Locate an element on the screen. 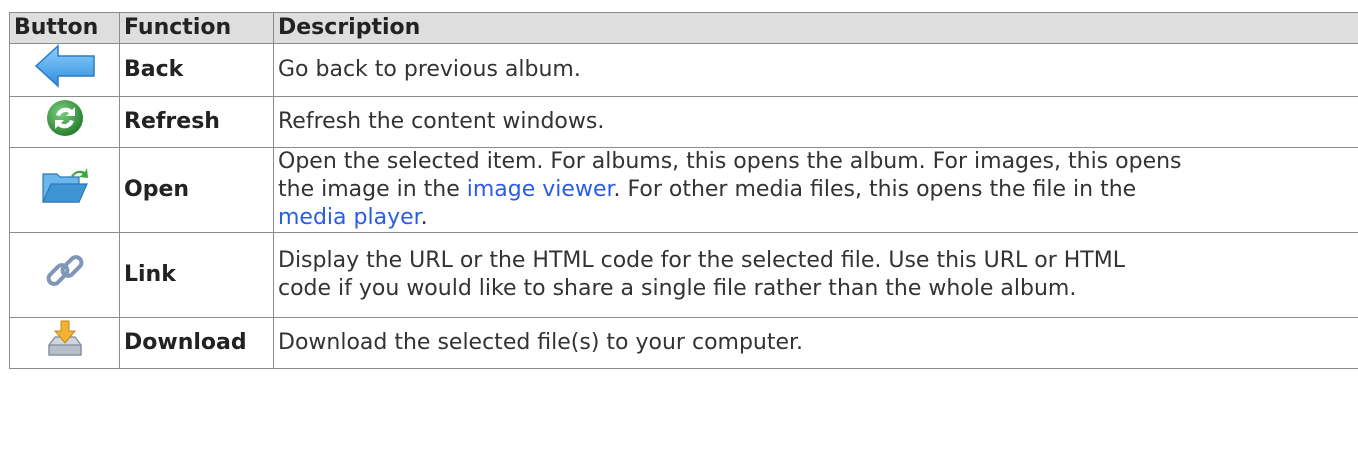  header-function: Function is located at coordinates (196, 28).